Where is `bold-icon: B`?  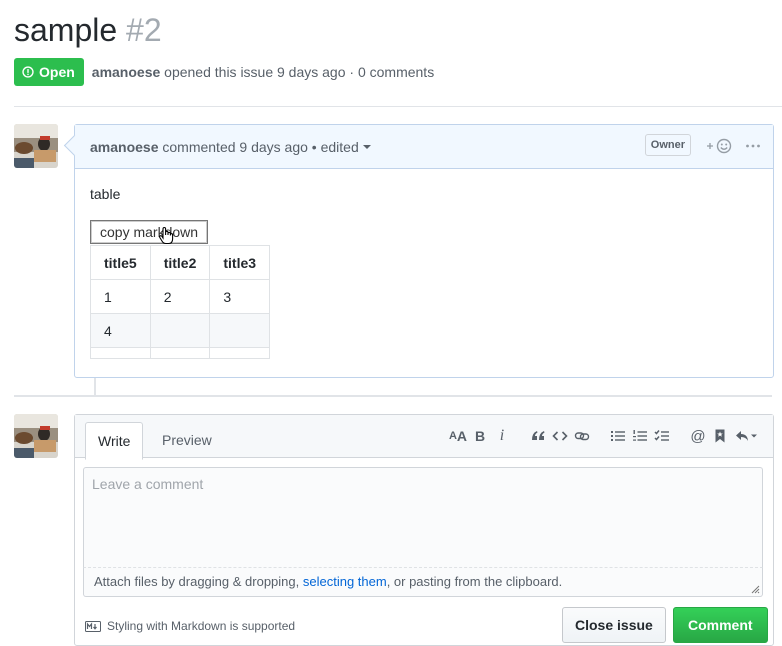
bold-icon: B is located at coordinates (480, 436).